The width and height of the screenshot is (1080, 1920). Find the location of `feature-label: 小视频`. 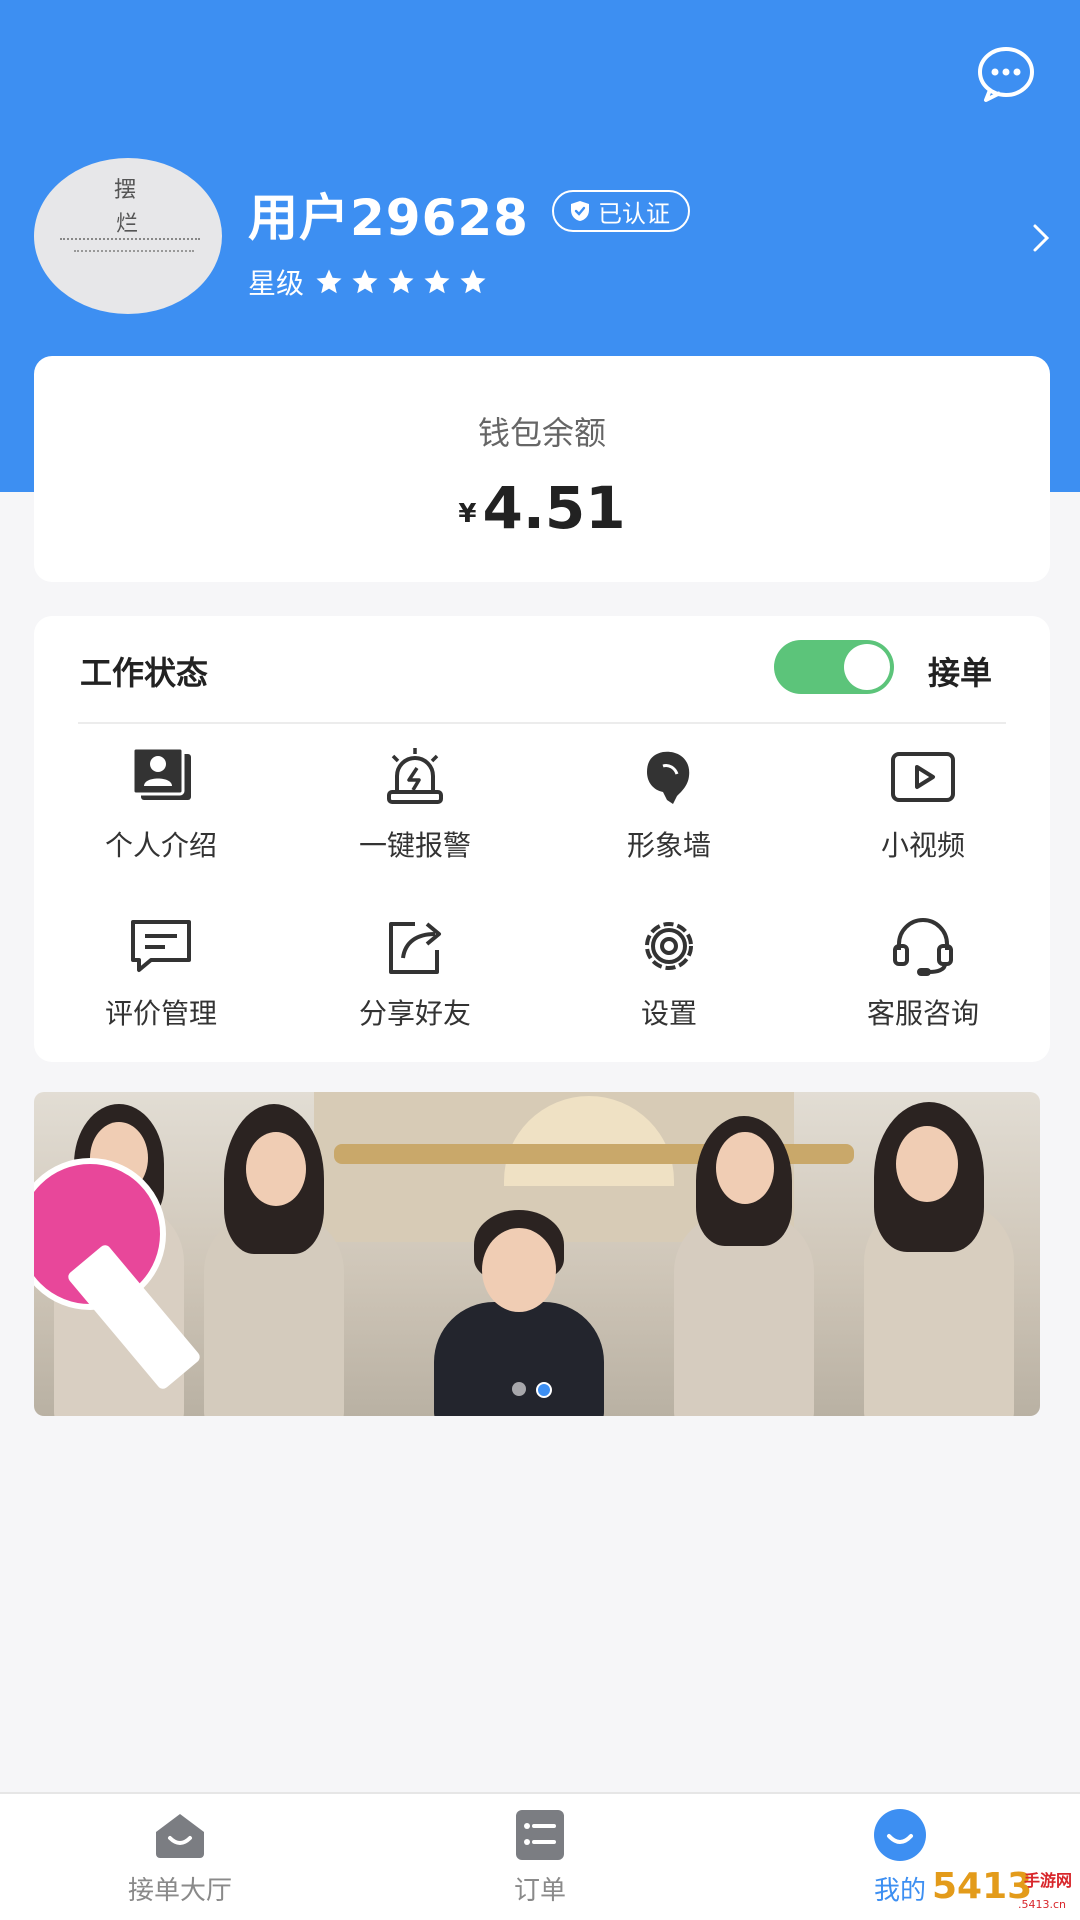

feature-label: 小视频 is located at coordinates (922, 845).